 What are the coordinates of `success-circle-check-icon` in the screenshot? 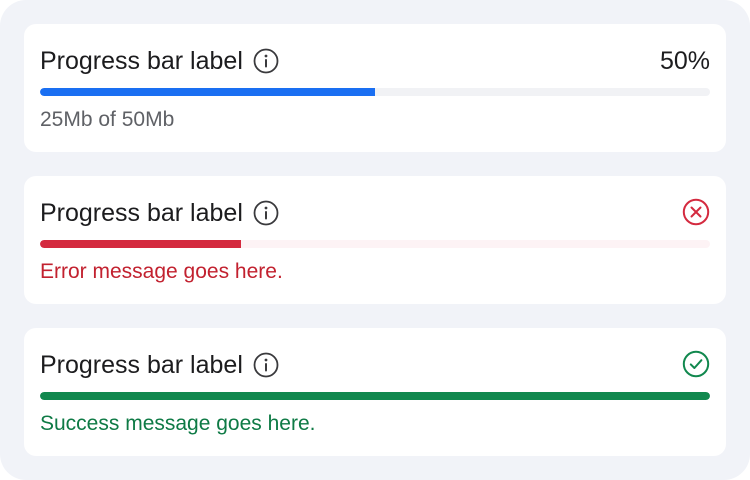 It's located at (696, 364).